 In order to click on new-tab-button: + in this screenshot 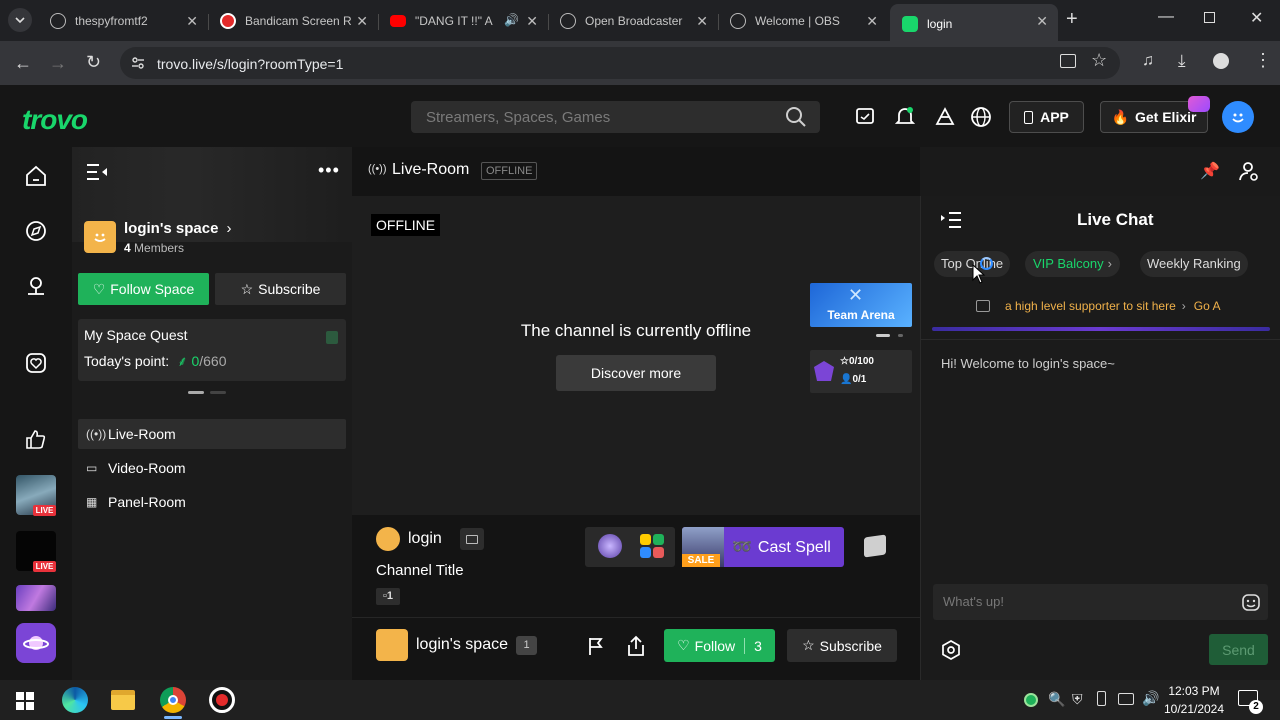, I will do `click(1072, 19)`.